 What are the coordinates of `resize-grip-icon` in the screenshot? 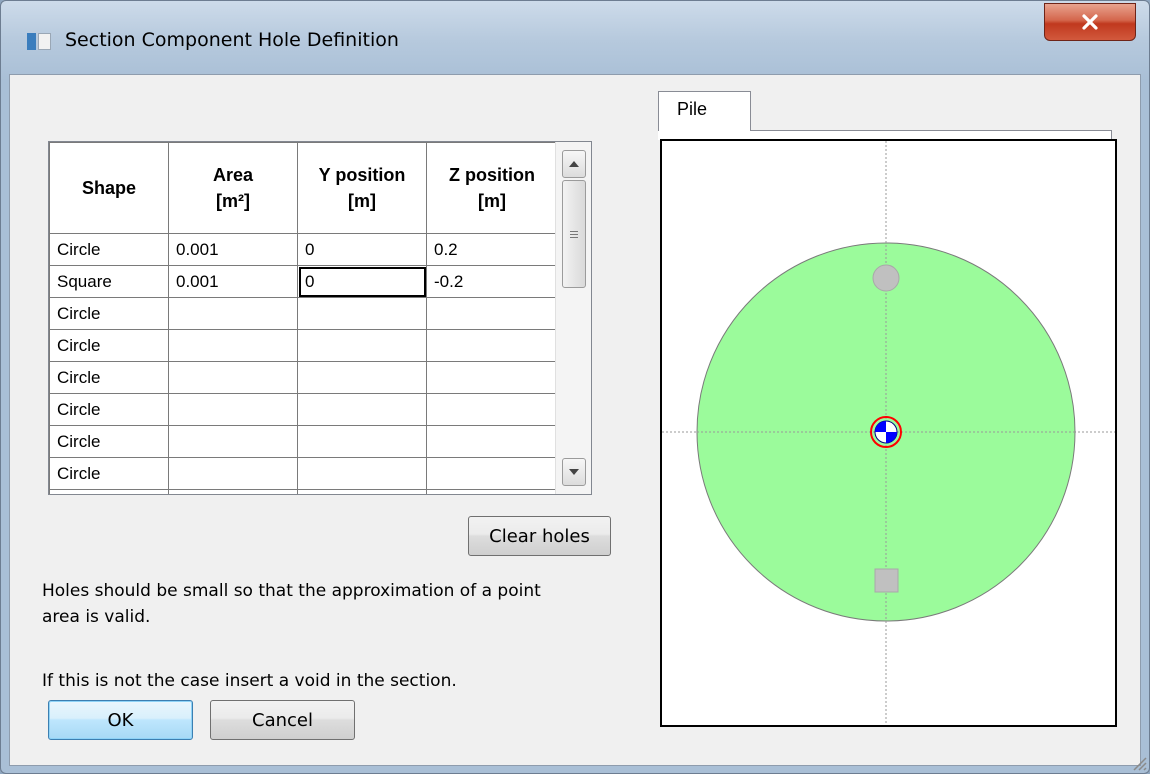 It's located at (1138, 762).